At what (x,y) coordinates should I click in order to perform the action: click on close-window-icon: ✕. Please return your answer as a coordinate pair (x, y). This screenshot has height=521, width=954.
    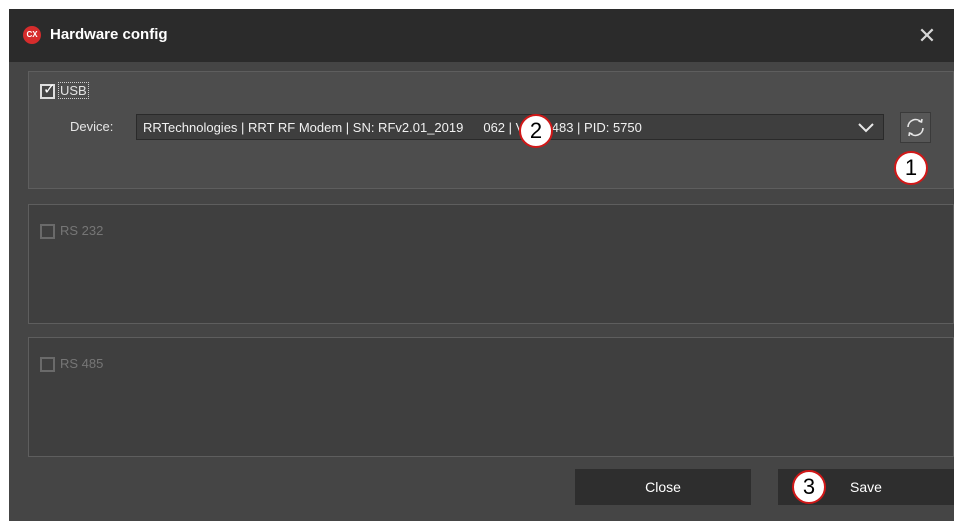
    Looking at the image, I should click on (927, 36).